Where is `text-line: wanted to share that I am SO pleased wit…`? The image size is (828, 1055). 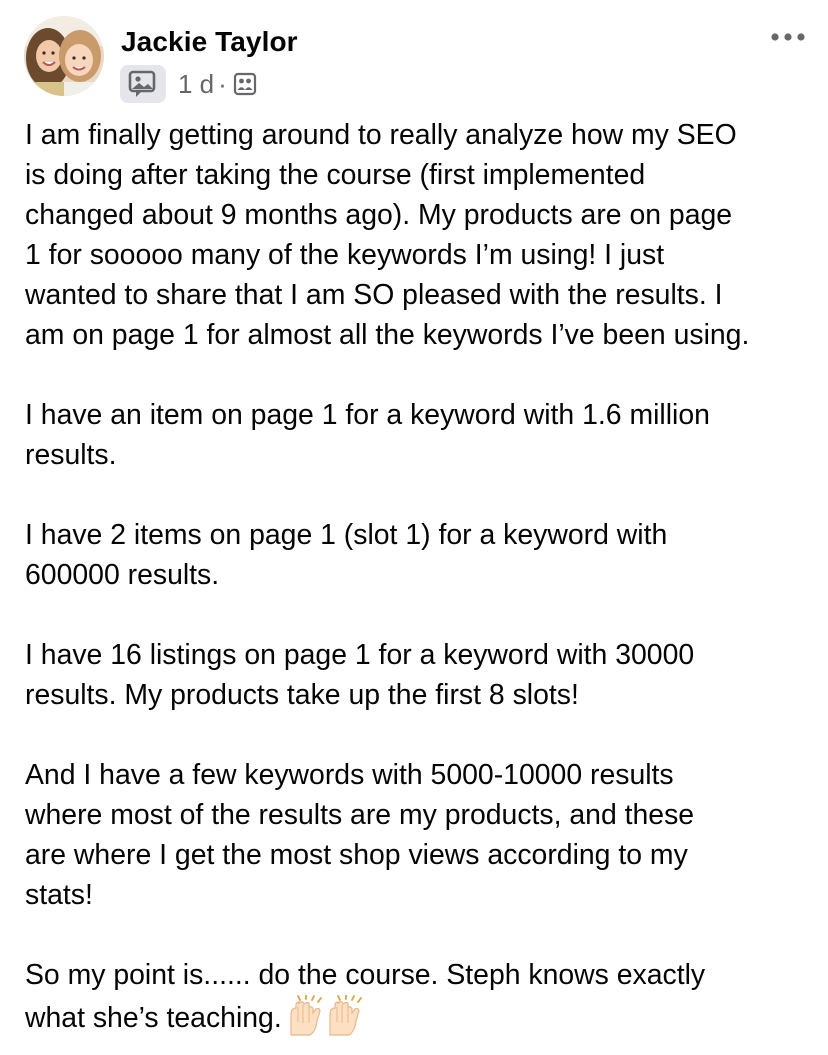 text-line: wanted to share that I am SO pleased wit… is located at coordinates (374, 295).